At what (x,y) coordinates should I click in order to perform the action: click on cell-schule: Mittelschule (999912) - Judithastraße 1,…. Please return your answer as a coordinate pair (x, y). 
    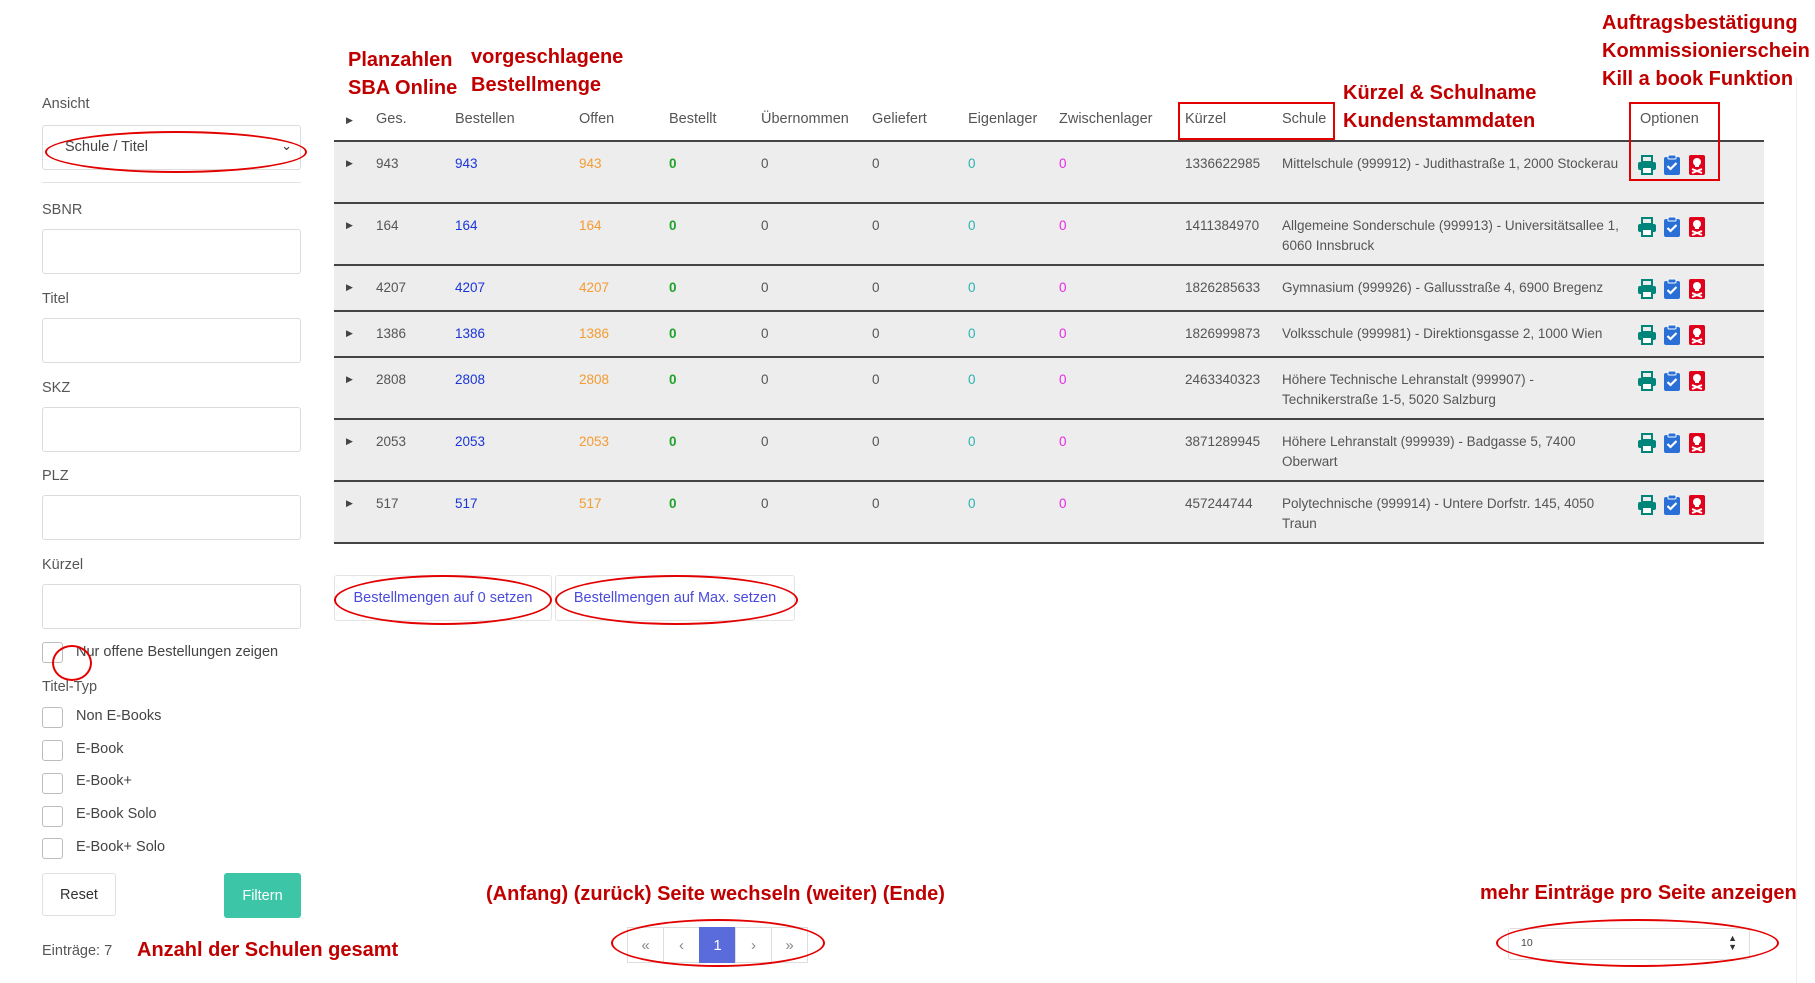
    Looking at the image, I should click on (1450, 163).